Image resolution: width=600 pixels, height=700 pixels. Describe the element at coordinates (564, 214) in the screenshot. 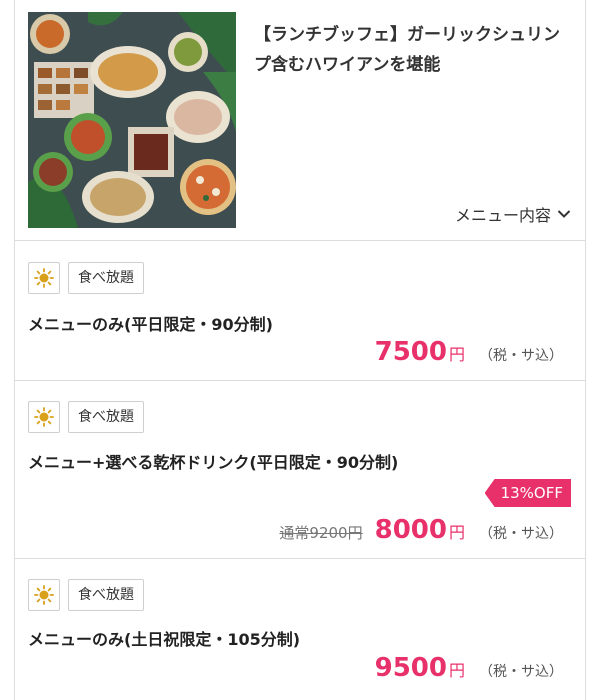

I see `chevron-down-icon` at that location.